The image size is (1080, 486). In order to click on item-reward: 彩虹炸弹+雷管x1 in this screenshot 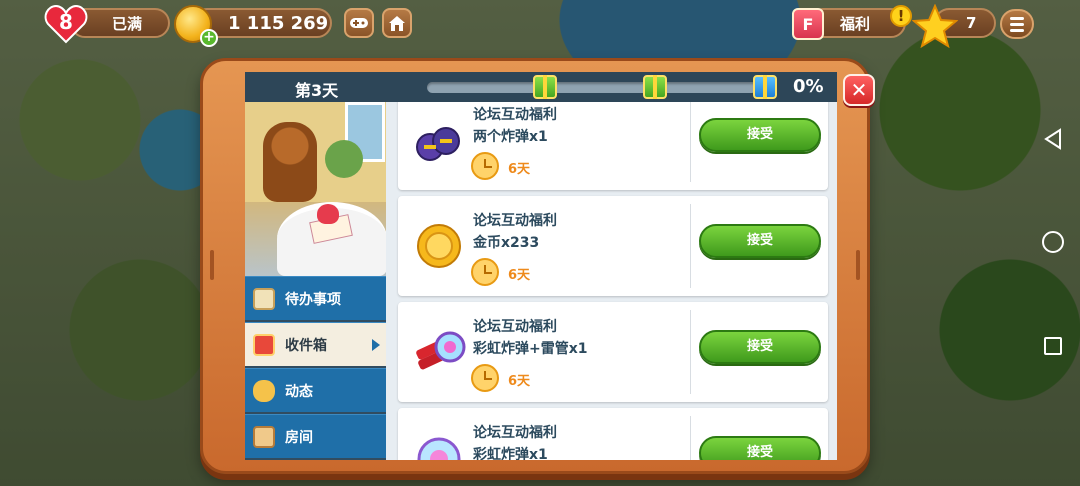, I will do `click(530, 349)`.